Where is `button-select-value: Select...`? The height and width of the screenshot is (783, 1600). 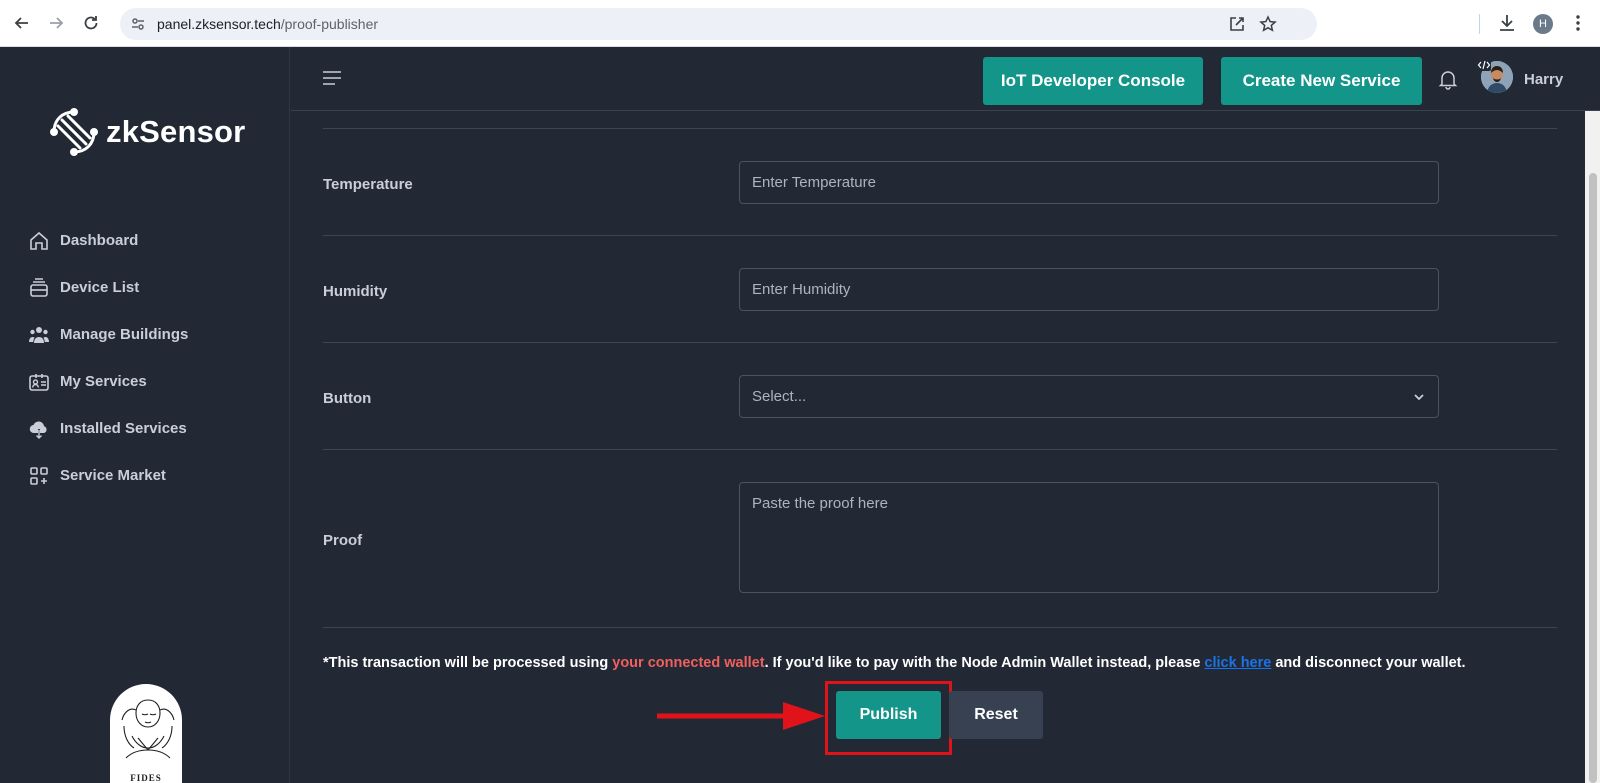
button-select-value: Select... is located at coordinates (779, 396).